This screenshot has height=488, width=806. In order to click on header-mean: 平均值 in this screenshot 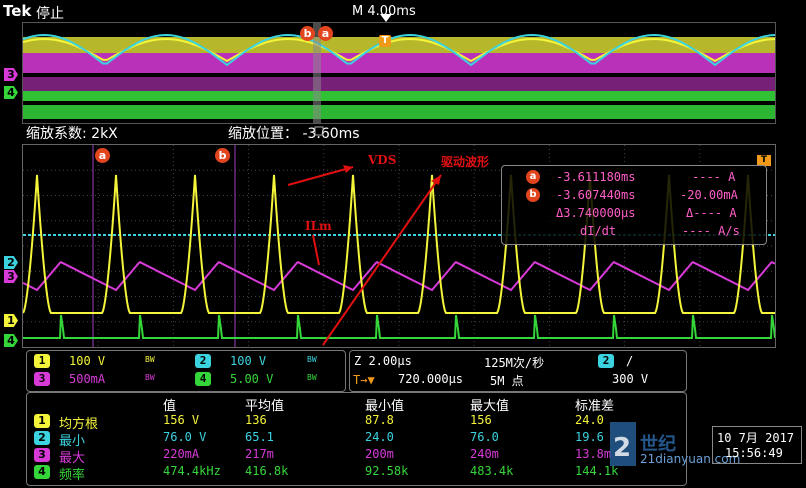, I will do `click(265, 406)`.